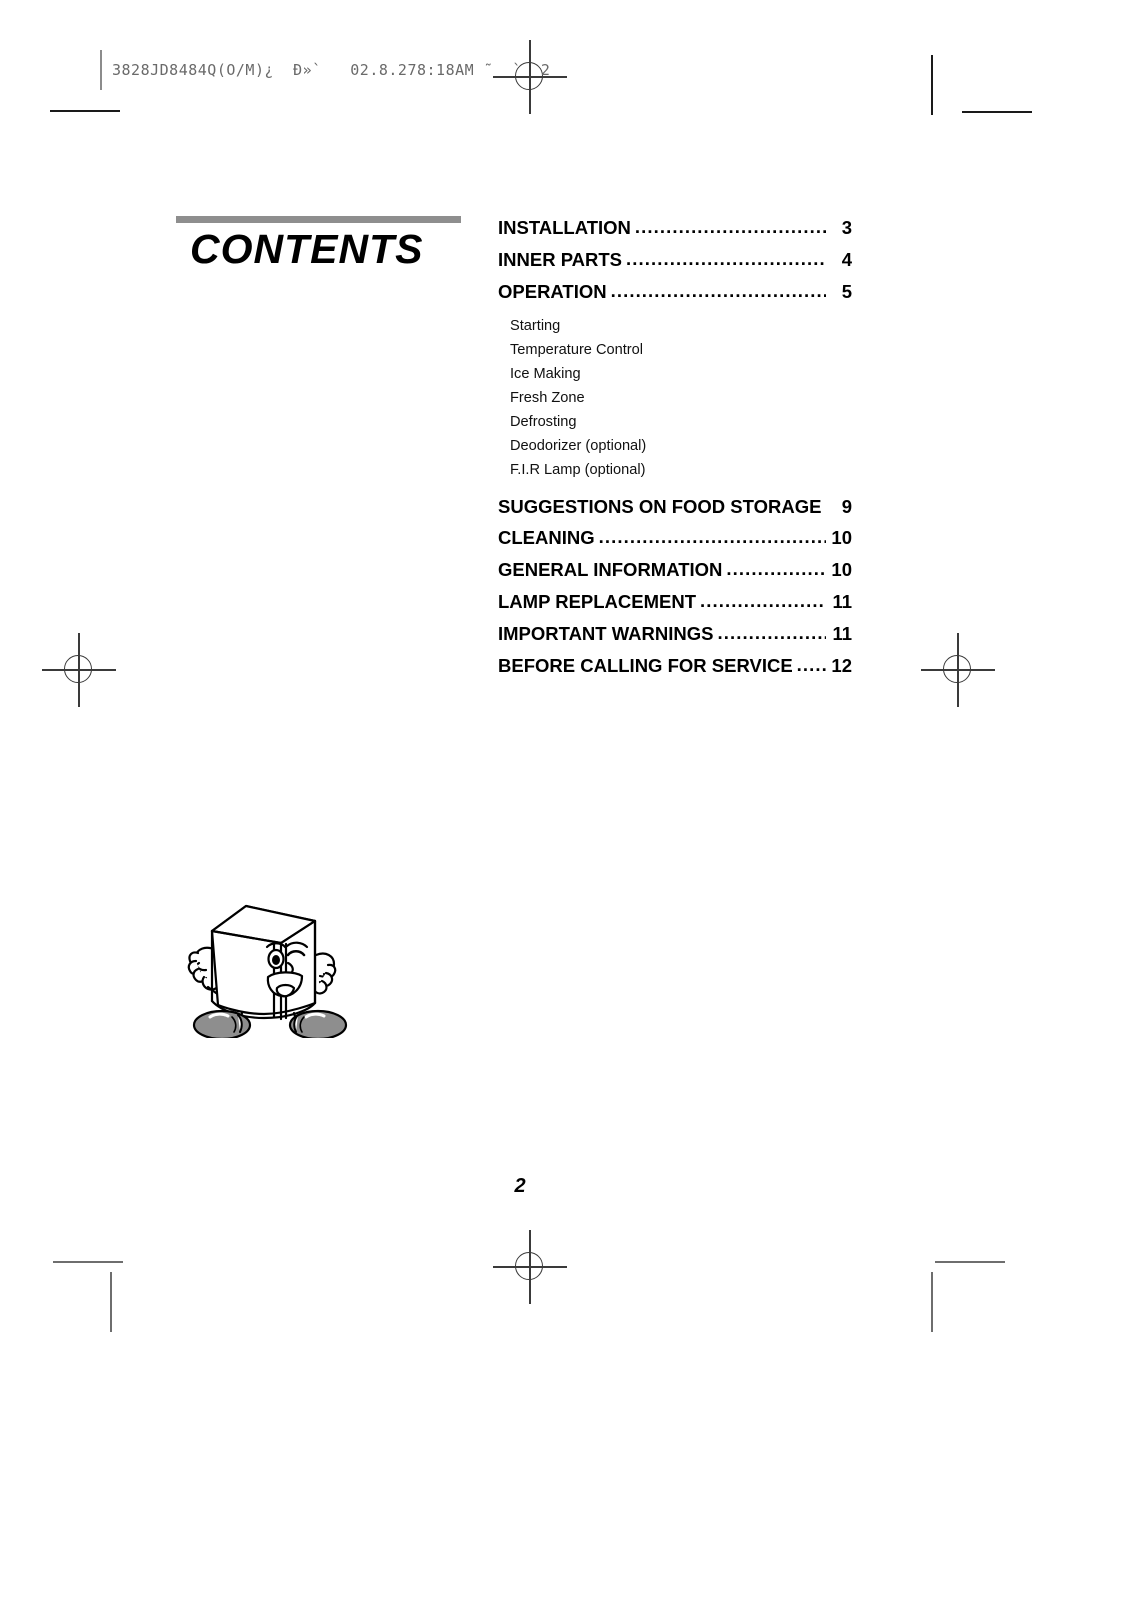 This screenshot has height=1601, width=1131. Describe the element at coordinates (932, 1302) in the screenshot. I see `crop-mark-bottom-right-vertical` at that location.